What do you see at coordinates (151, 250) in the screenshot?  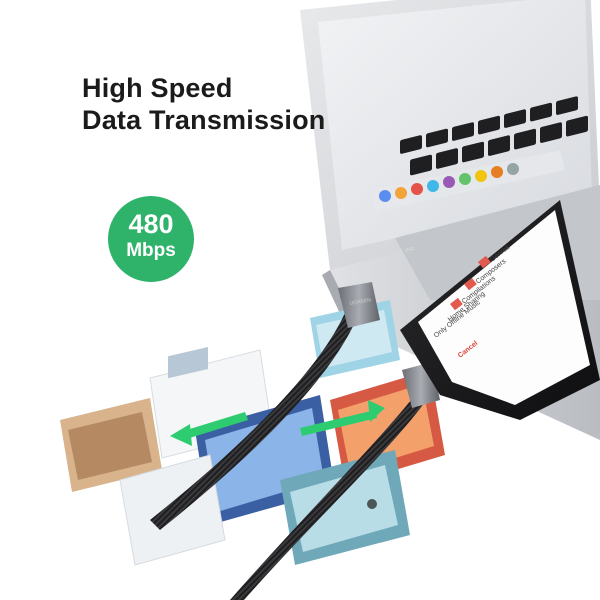 I see `speed-unit: Mbps` at bounding box center [151, 250].